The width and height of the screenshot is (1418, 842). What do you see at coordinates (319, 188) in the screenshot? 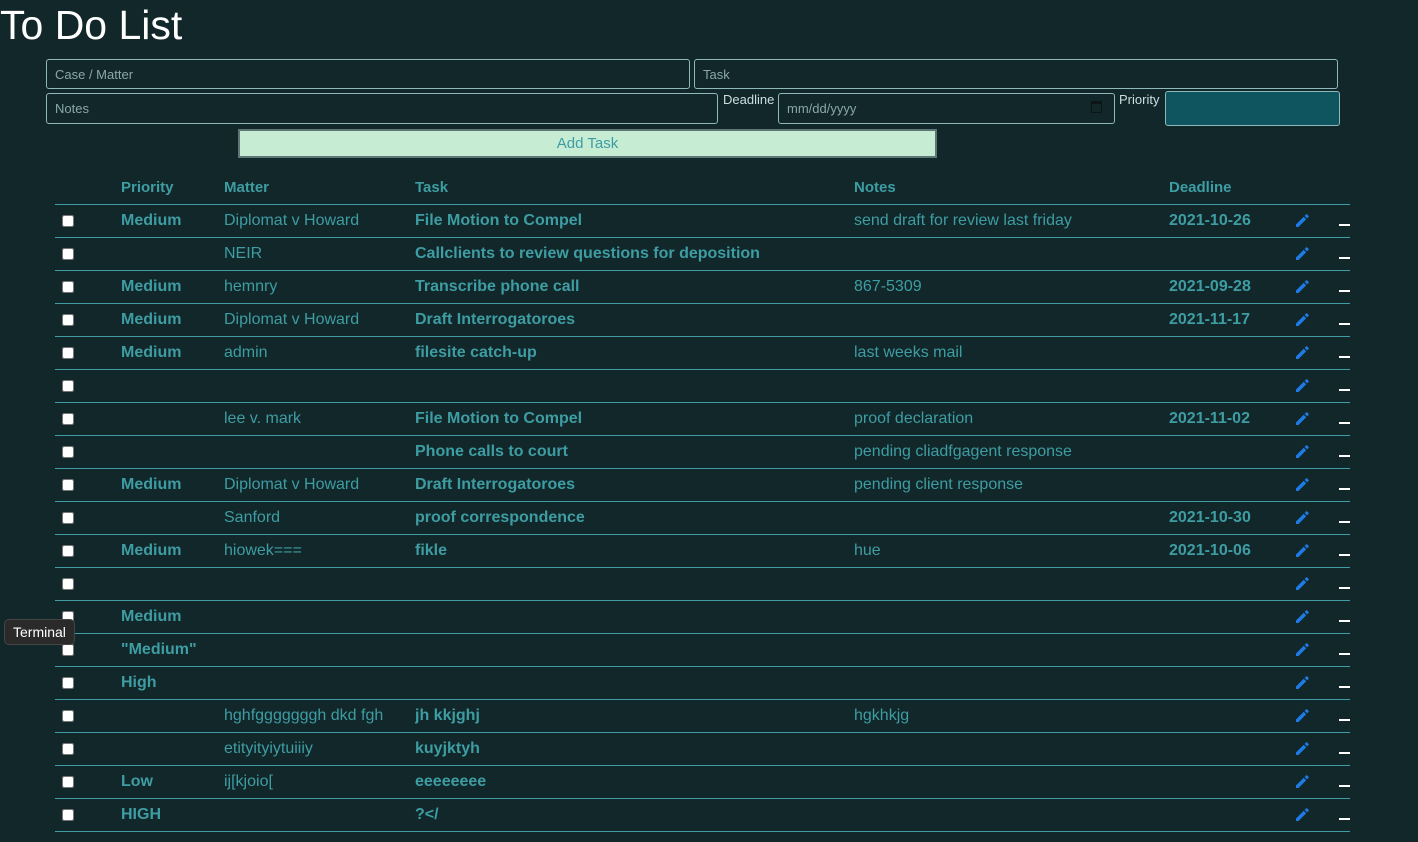
I see `header-matter: Matter` at bounding box center [319, 188].